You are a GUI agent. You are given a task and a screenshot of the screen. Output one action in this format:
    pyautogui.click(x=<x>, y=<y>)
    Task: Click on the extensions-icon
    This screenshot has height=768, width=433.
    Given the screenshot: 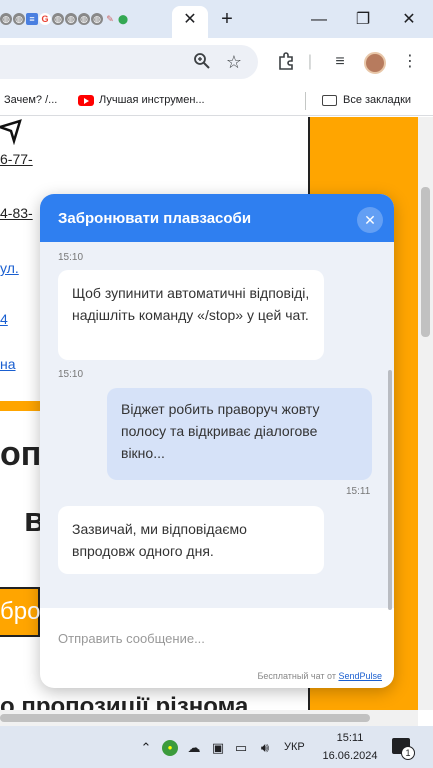 What is the action you would take?
    pyautogui.click(x=286, y=62)
    